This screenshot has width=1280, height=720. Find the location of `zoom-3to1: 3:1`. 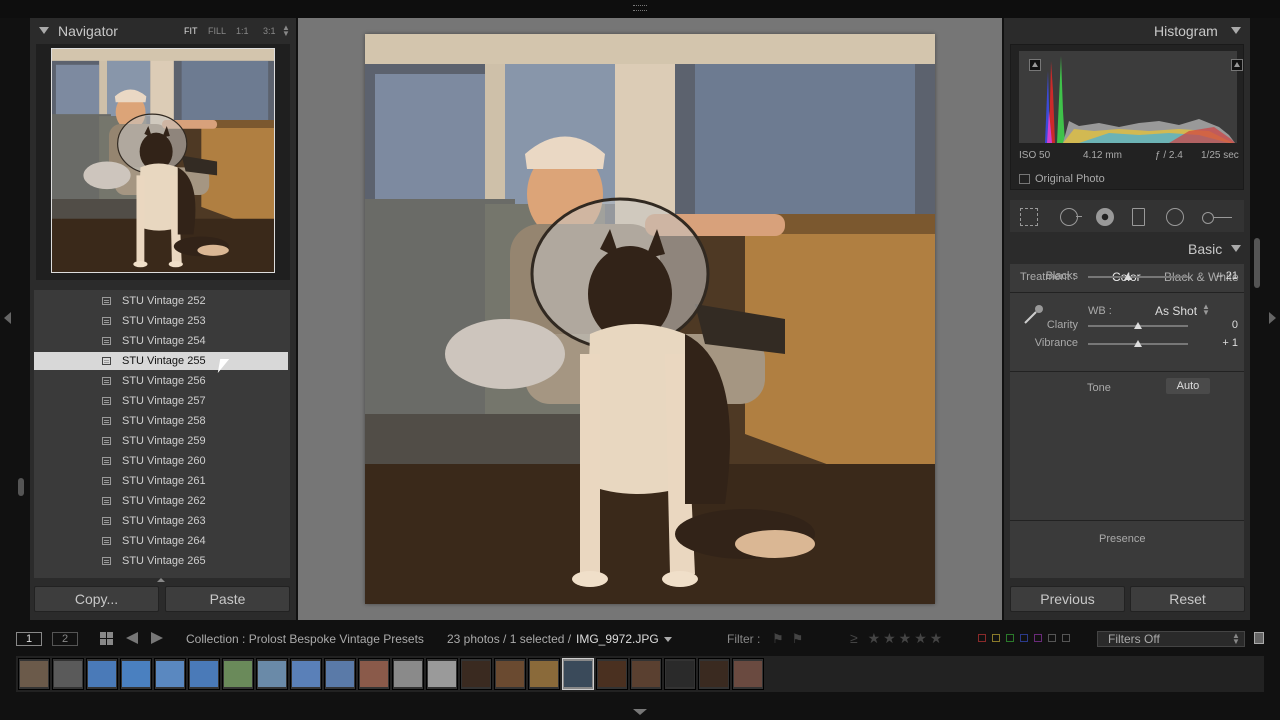

zoom-3to1: 3:1 is located at coordinates (269, 31).